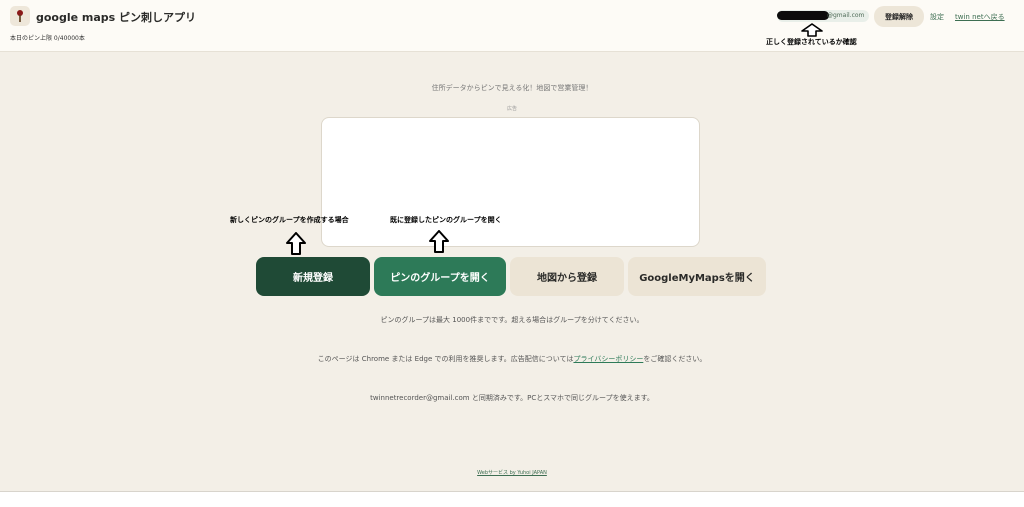 Image resolution: width=1024 pixels, height=507 pixels. What do you see at coordinates (116, 17) in the screenshot?
I see `app-title: google maps ピン刺しアプリ` at bounding box center [116, 17].